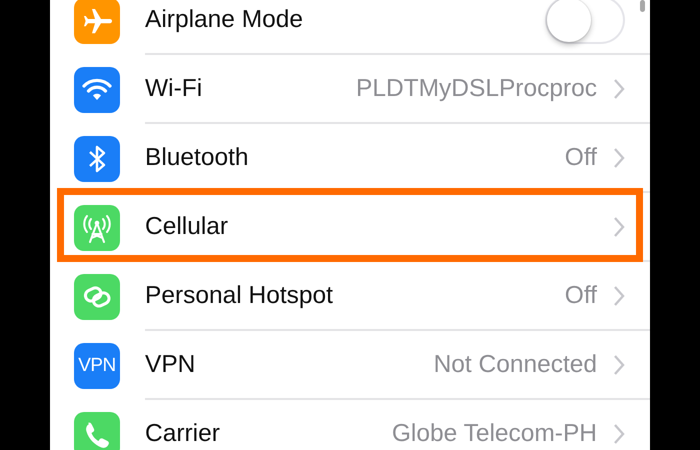 The width and height of the screenshot is (700, 450). What do you see at coordinates (642, 6) in the screenshot?
I see `scroll-indicator` at bounding box center [642, 6].